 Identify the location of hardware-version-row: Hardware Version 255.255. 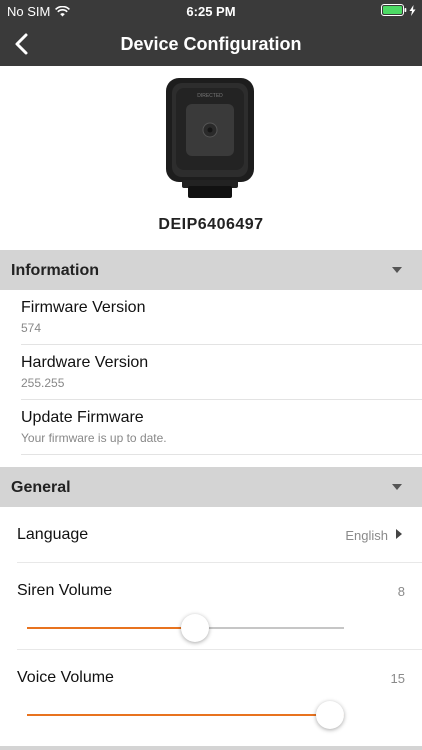
(211, 372).